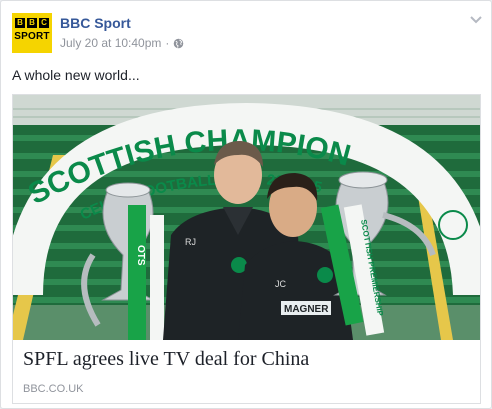 Image resolution: width=492 pixels, height=409 pixels. Describe the element at coordinates (53, 389) in the screenshot. I see `link-domain: BBC.CO.UK` at that location.